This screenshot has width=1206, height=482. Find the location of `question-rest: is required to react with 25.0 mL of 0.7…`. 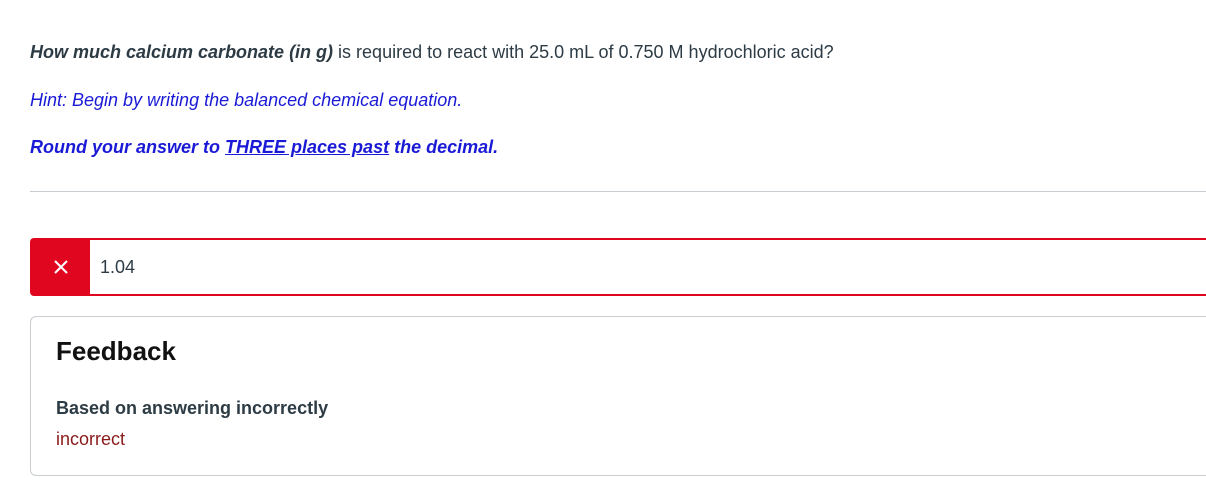

question-rest: is required to react with 25.0 mL of 0.7… is located at coordinates (583, 52).